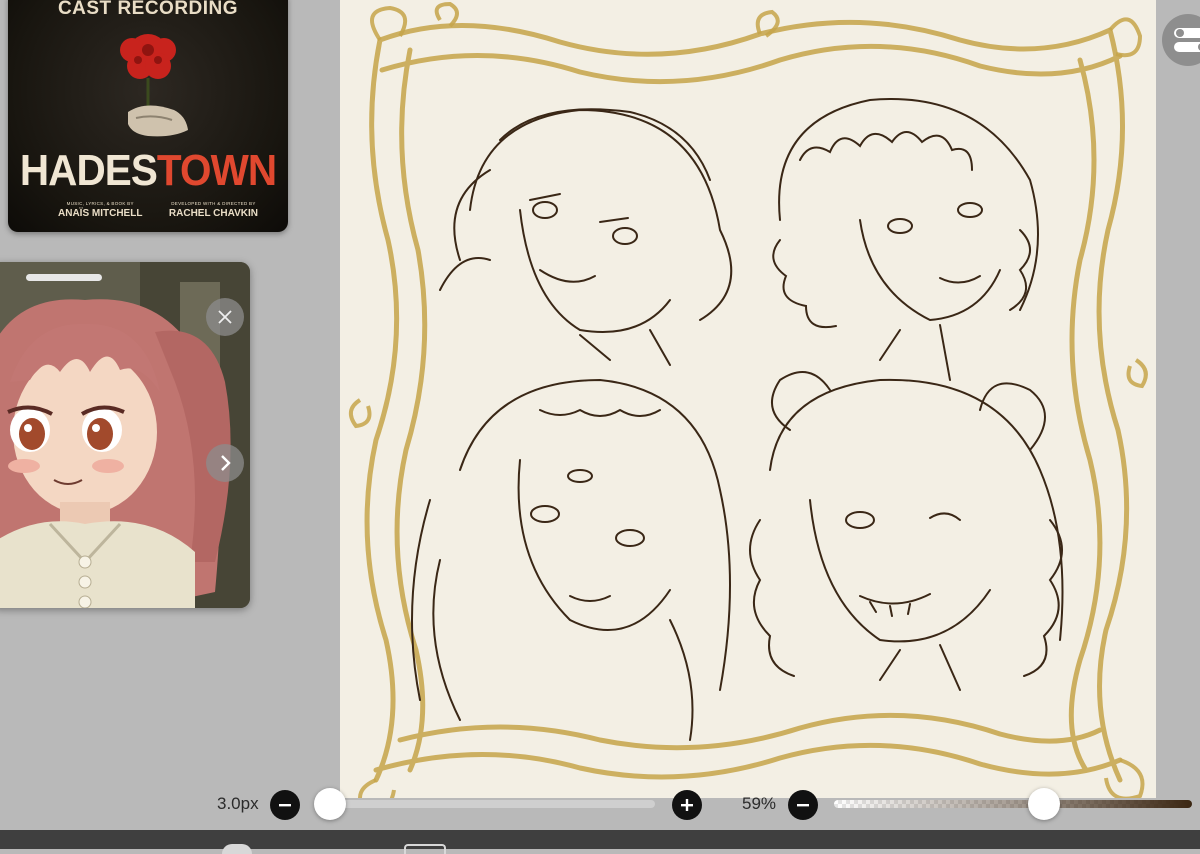 The height and width of the screenshot is (854, 1200). I want to click on next-reference-button, so click(225, 463).